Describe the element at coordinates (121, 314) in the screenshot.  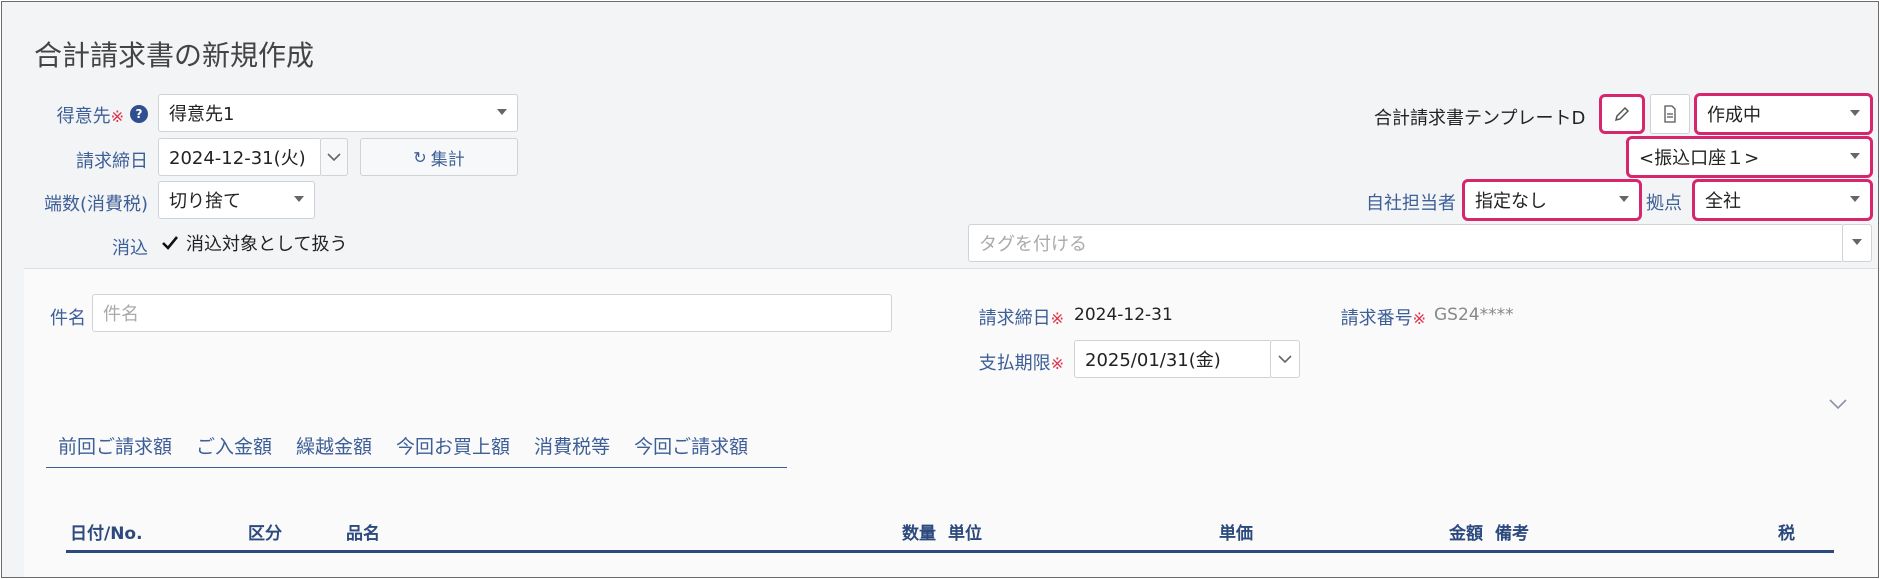
I see `subject-placeholder: 件名` at that location.